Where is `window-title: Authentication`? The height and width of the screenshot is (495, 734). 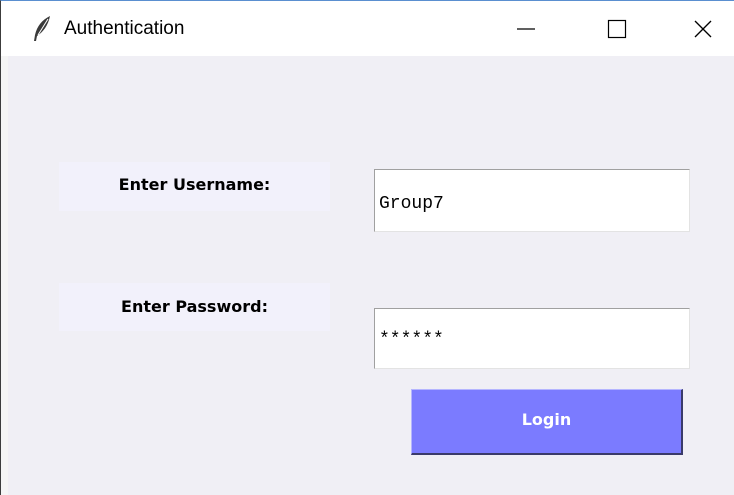
window-title: Authentication is located at coordinates (124, 28).